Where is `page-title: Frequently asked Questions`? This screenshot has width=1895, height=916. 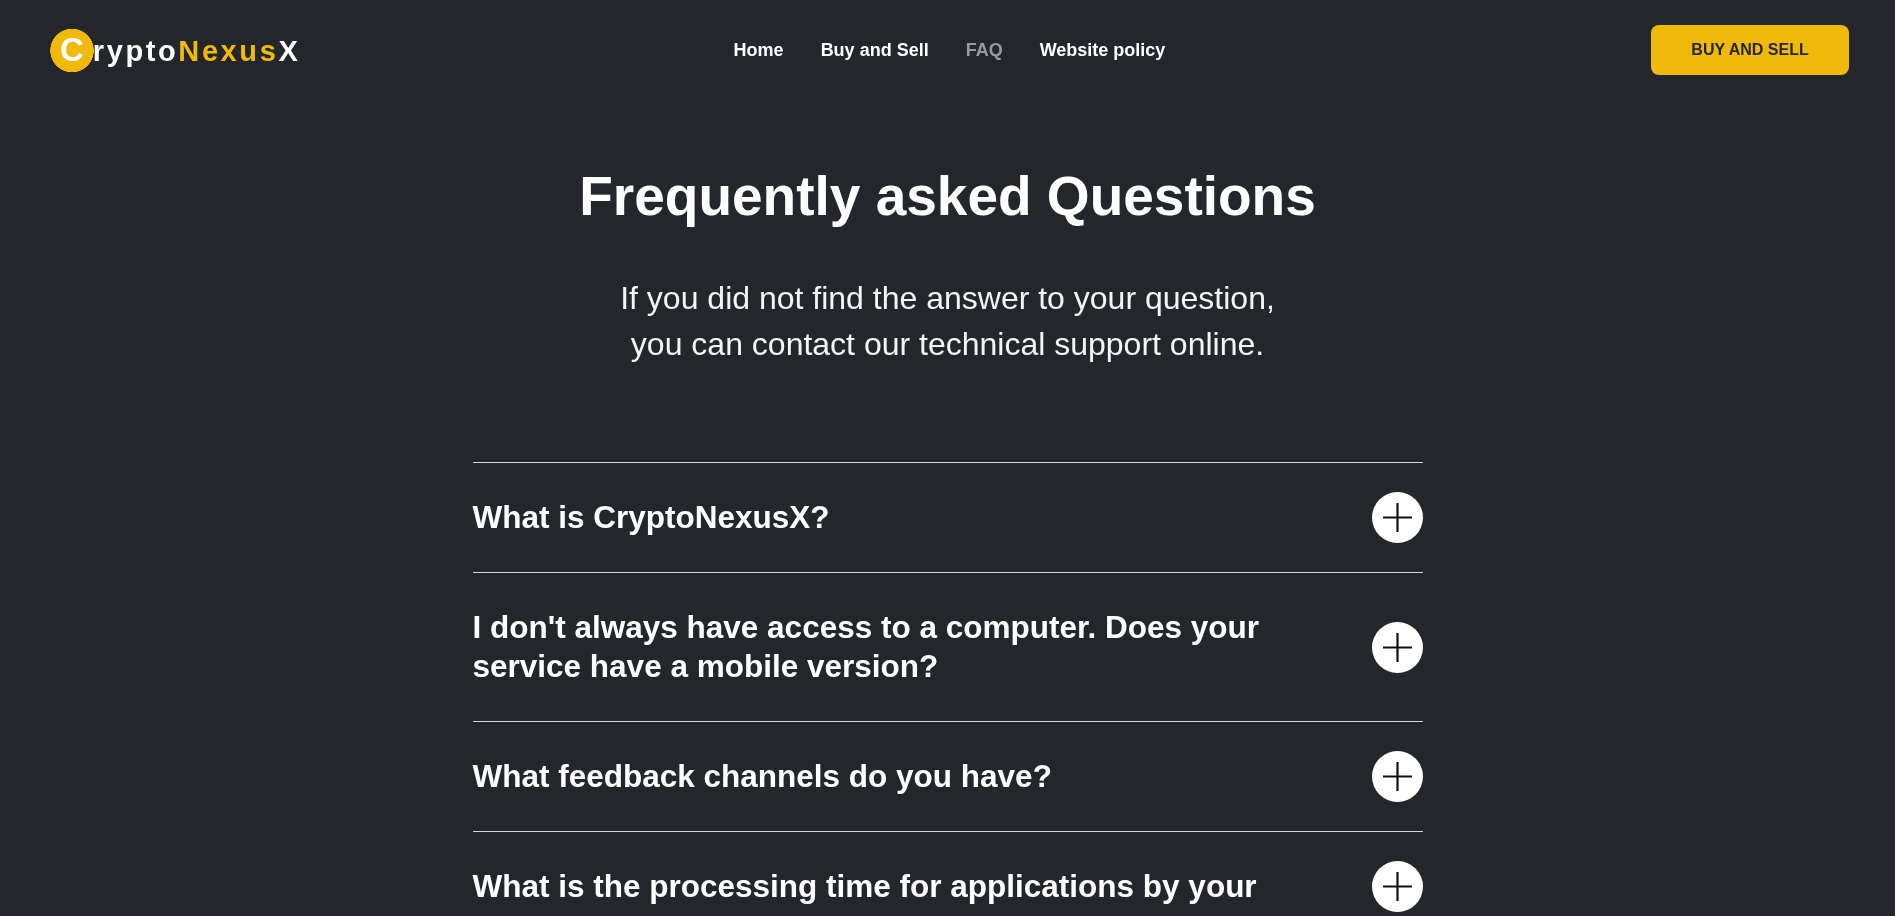 page-title: Frequently asked Questions is located at coordinates (947, 196).